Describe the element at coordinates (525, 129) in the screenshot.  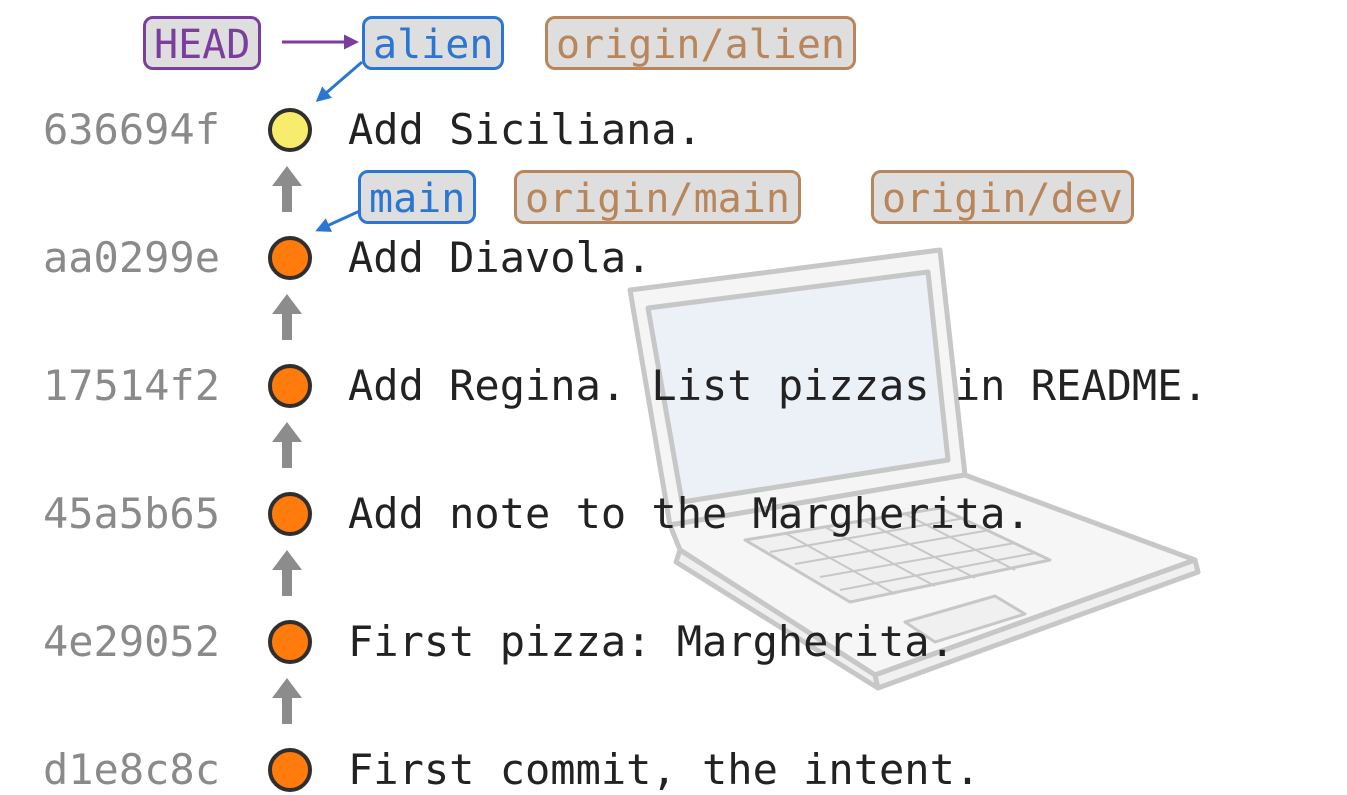
I see `commit-message: Add Siciliana.` at that location.